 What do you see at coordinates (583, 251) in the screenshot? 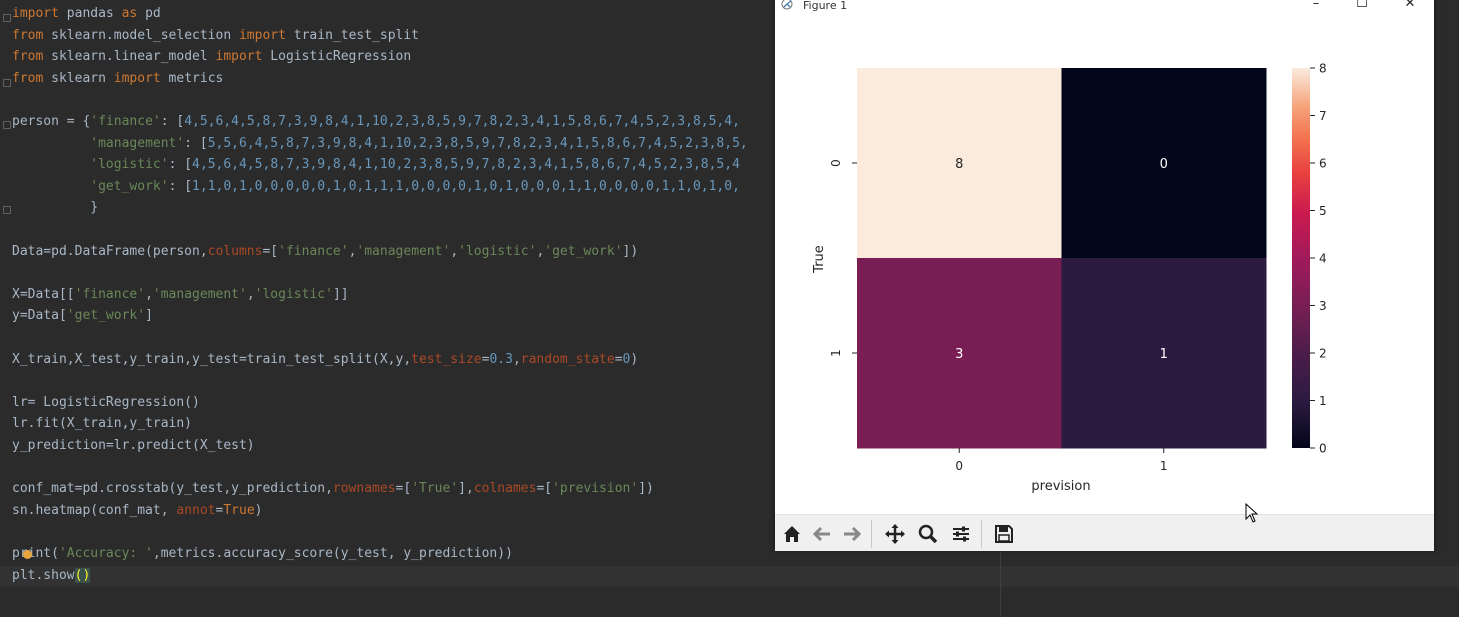
I see `code-token: 'get_work'` at bounding box center [583, 251].